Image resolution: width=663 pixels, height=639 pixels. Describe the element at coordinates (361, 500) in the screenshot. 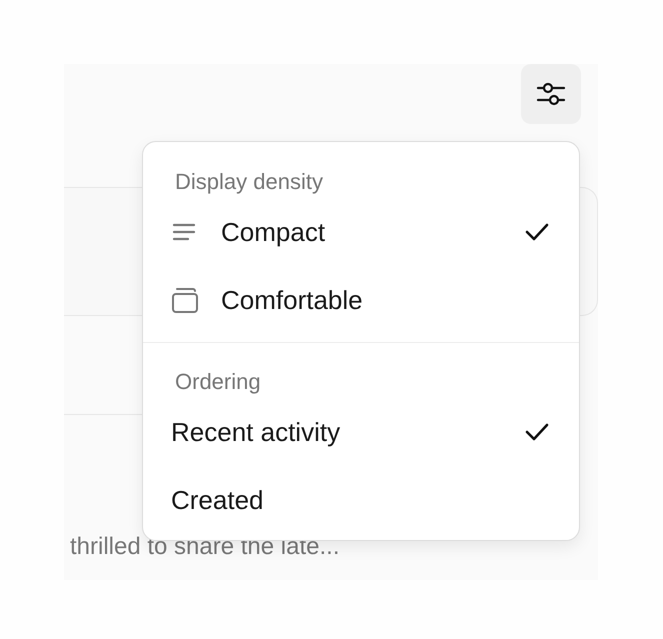

I see `menu-item: Created` at that location.